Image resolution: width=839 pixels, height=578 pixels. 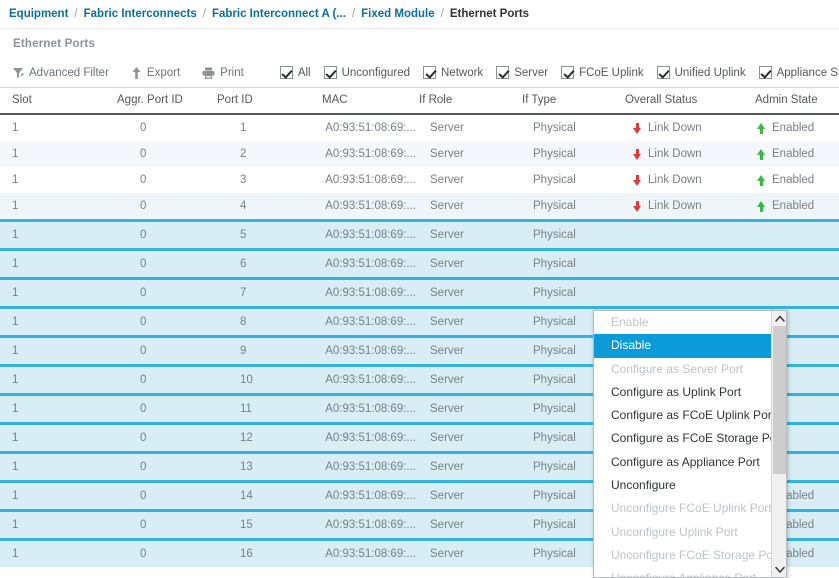 What do you see at coordinates (689, 438) in the screenshot?
I see `context-menu-item-configure-as-fcoe-storage-port: Configure as FCoE Storage Port` at bounding box center [689, 438].